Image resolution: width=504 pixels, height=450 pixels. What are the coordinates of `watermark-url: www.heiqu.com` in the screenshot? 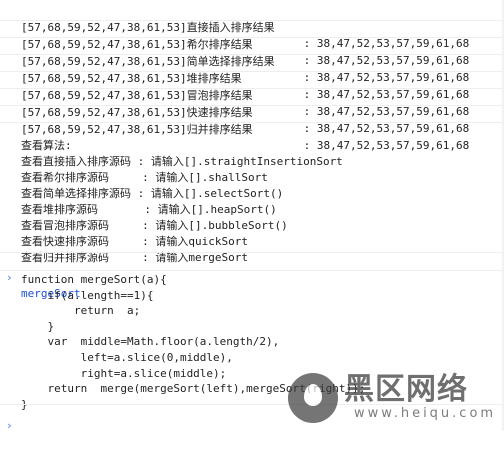 It's located at (425, 413).